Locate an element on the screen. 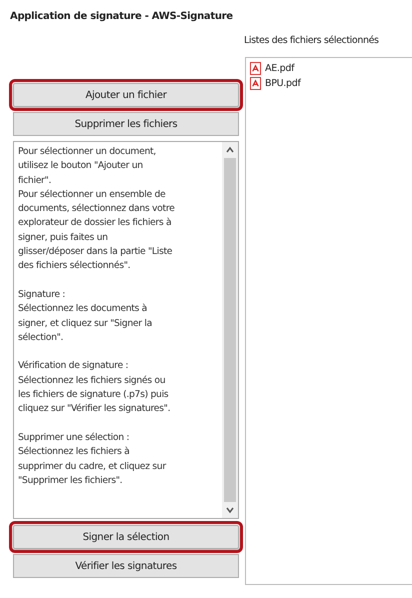 The width and height of the screenshot is (412, 598). help-text-line: fichier". is located at coordinates (35, 181).